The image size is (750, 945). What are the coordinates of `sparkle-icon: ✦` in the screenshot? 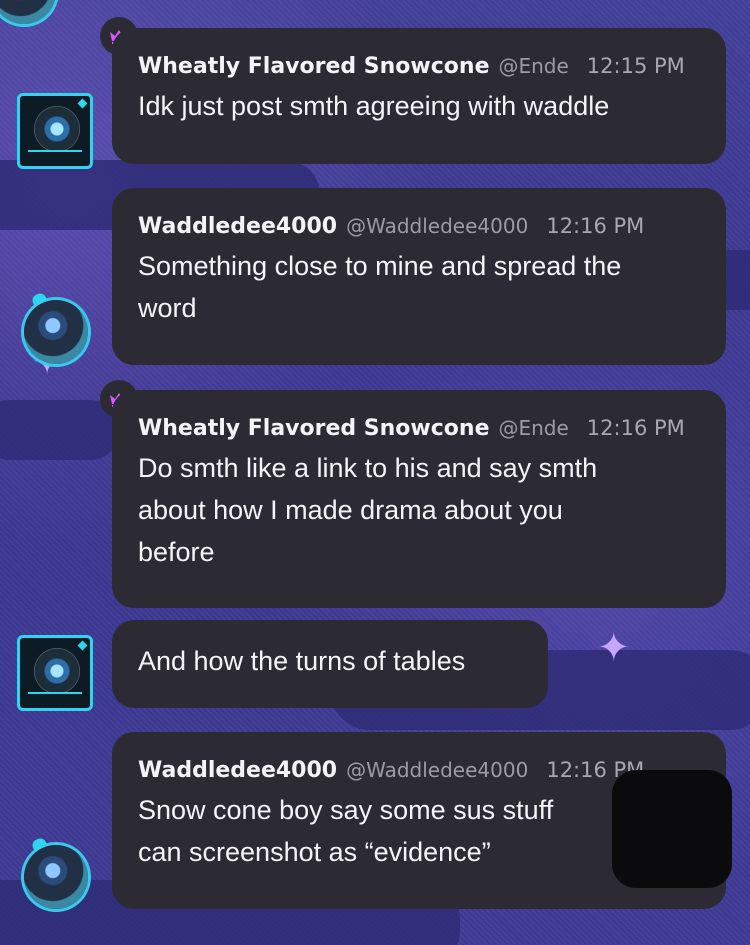 It's located at (614, 648).